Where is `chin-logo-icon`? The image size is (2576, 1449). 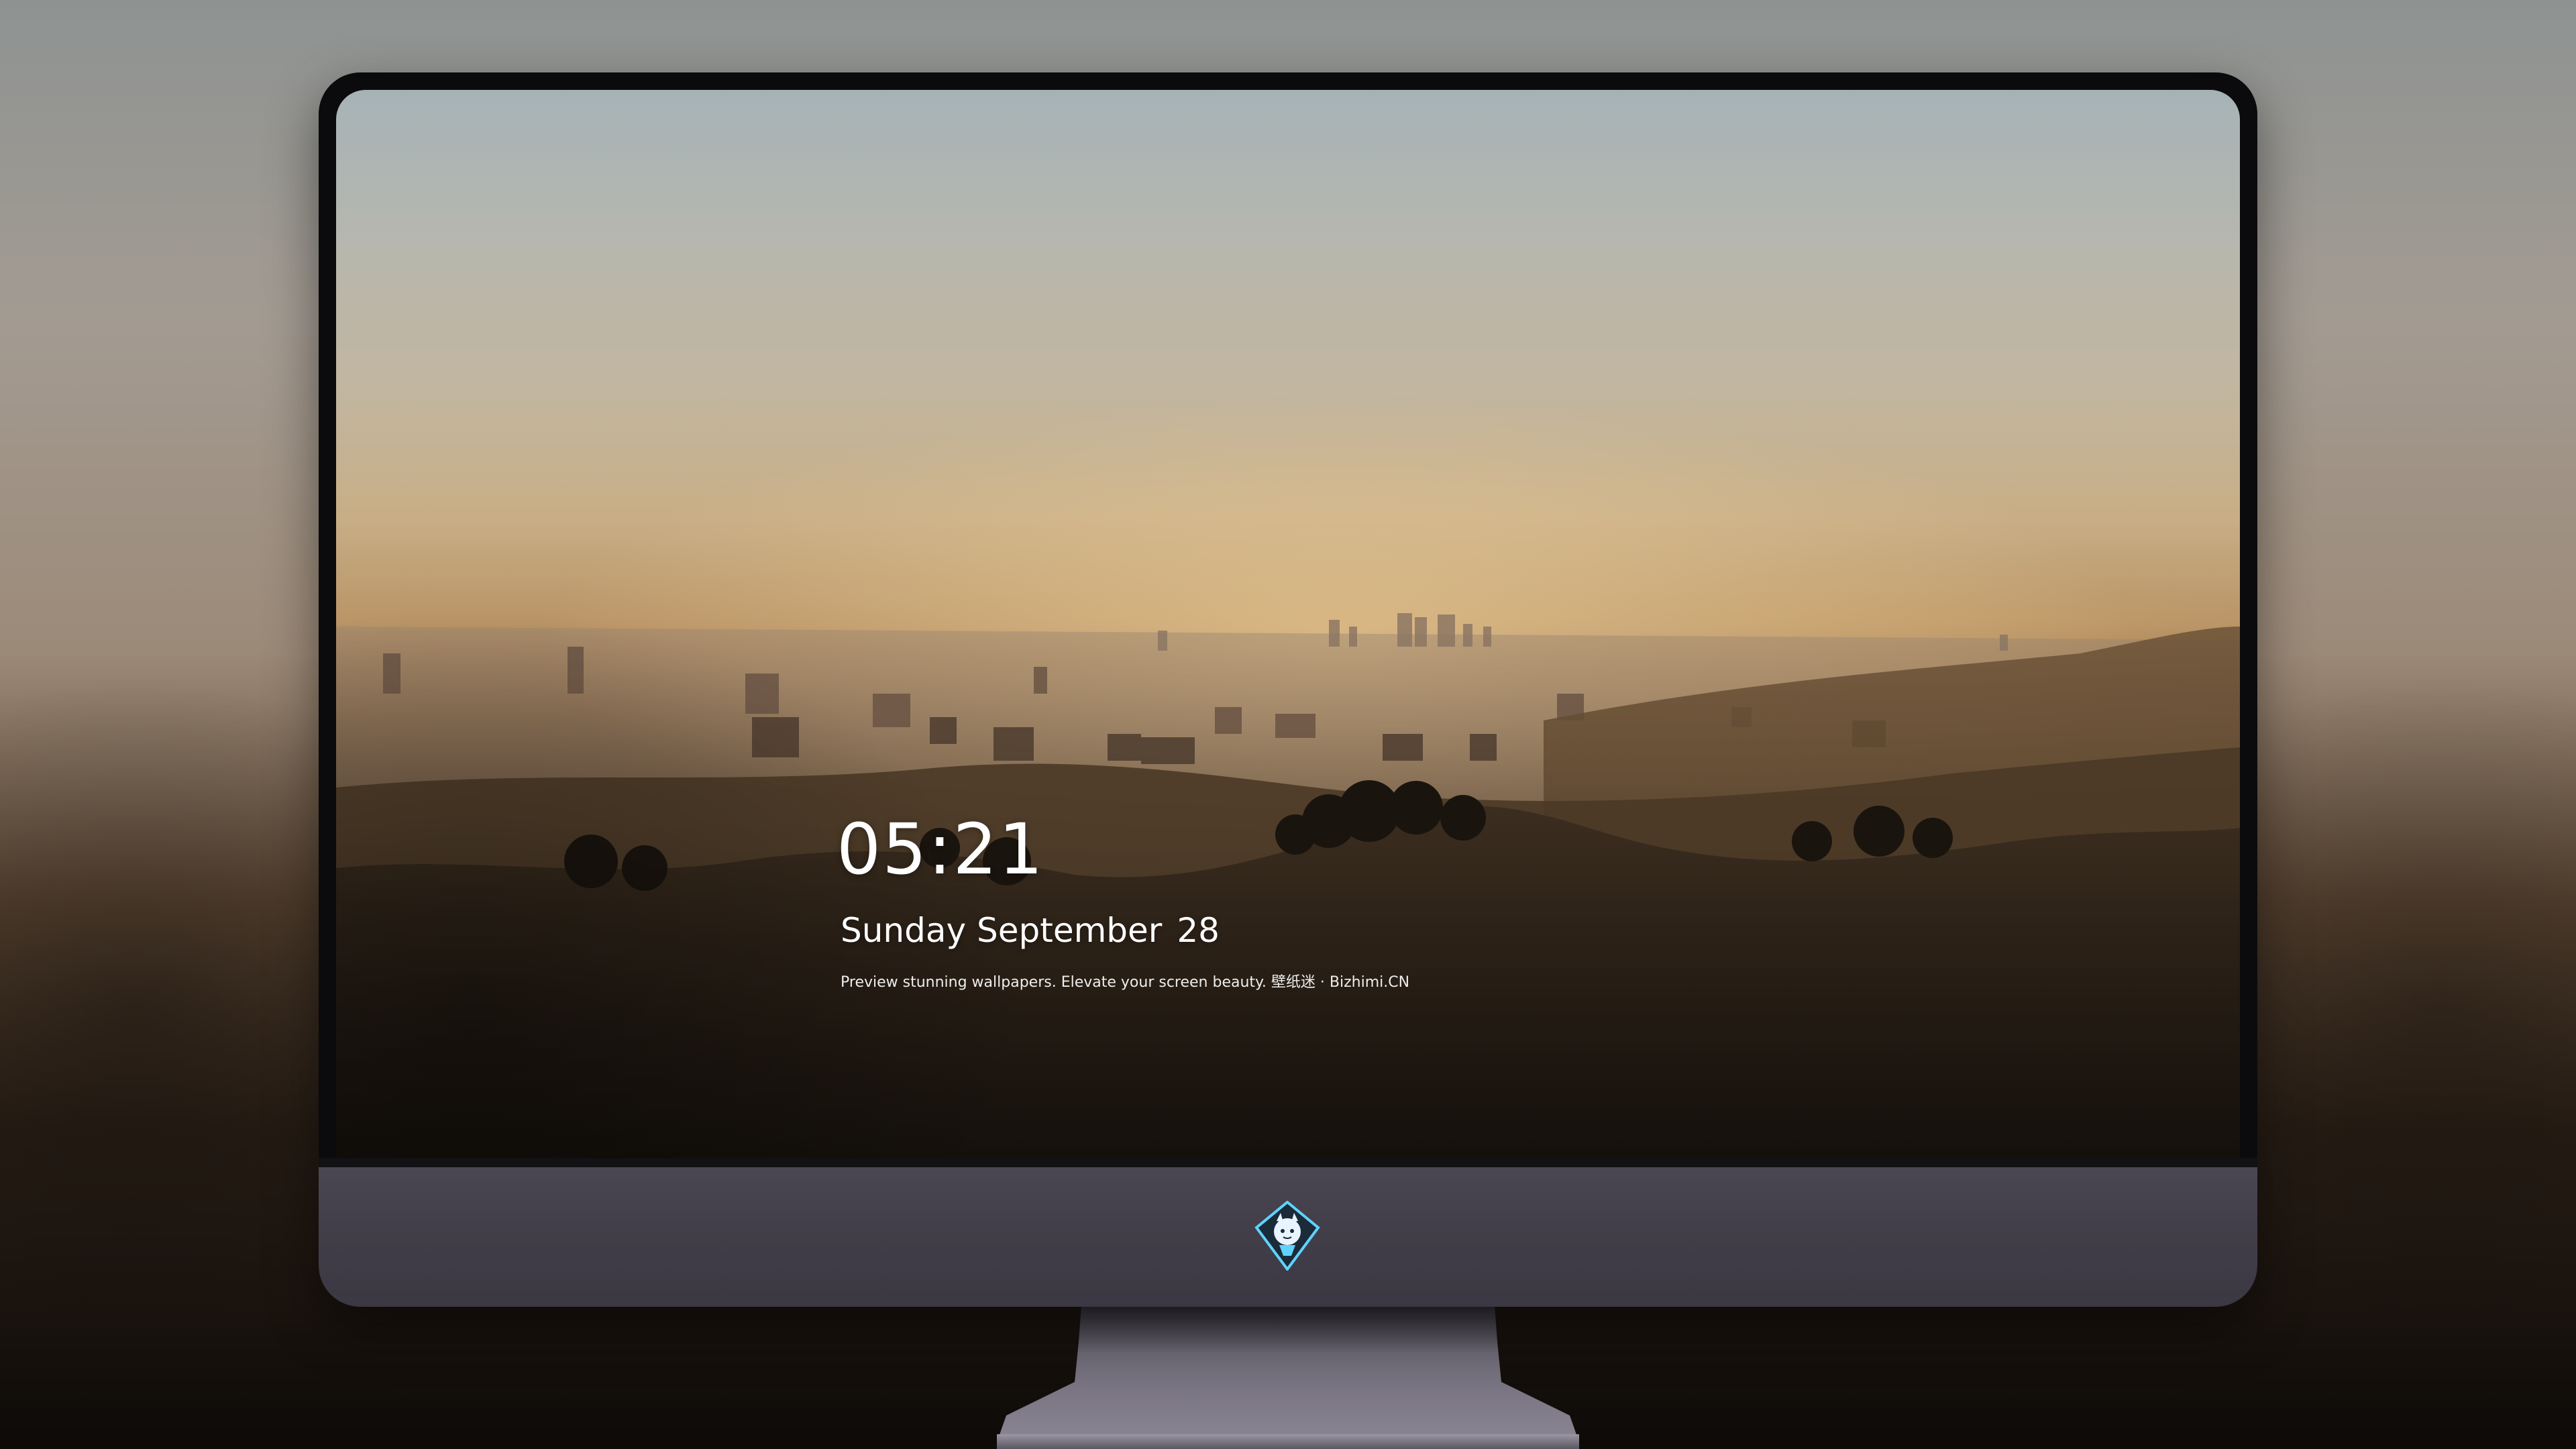
chin-logo-icon is located at coordinates (1287, 1236).